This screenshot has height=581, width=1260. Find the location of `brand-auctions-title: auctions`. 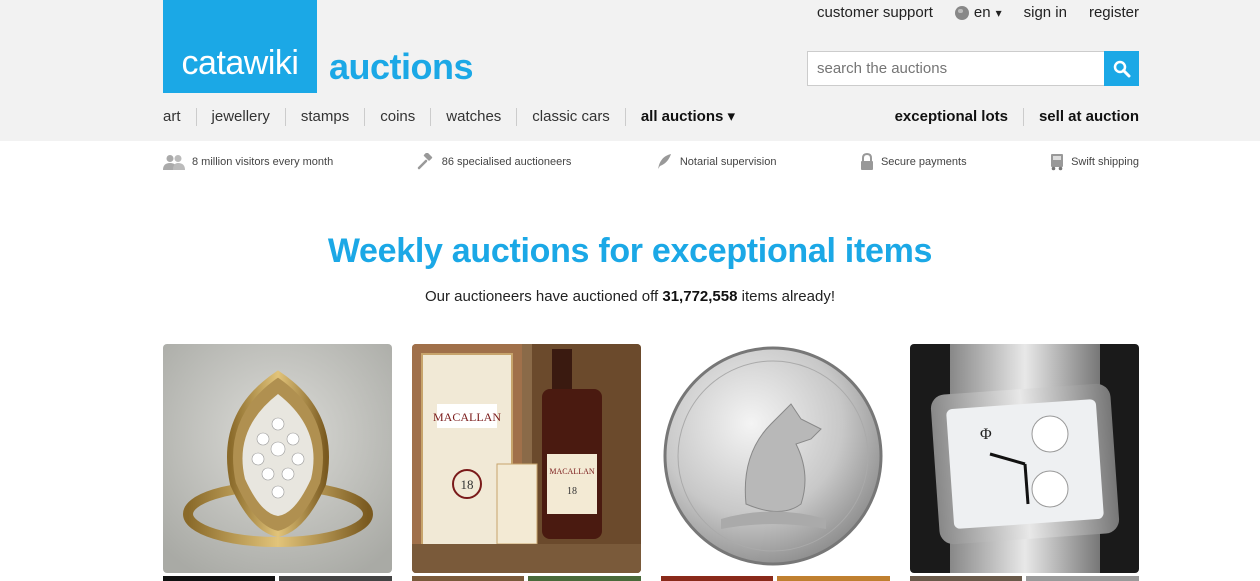

brand-auctions-title: auctions is located at coordinates (401, 67).